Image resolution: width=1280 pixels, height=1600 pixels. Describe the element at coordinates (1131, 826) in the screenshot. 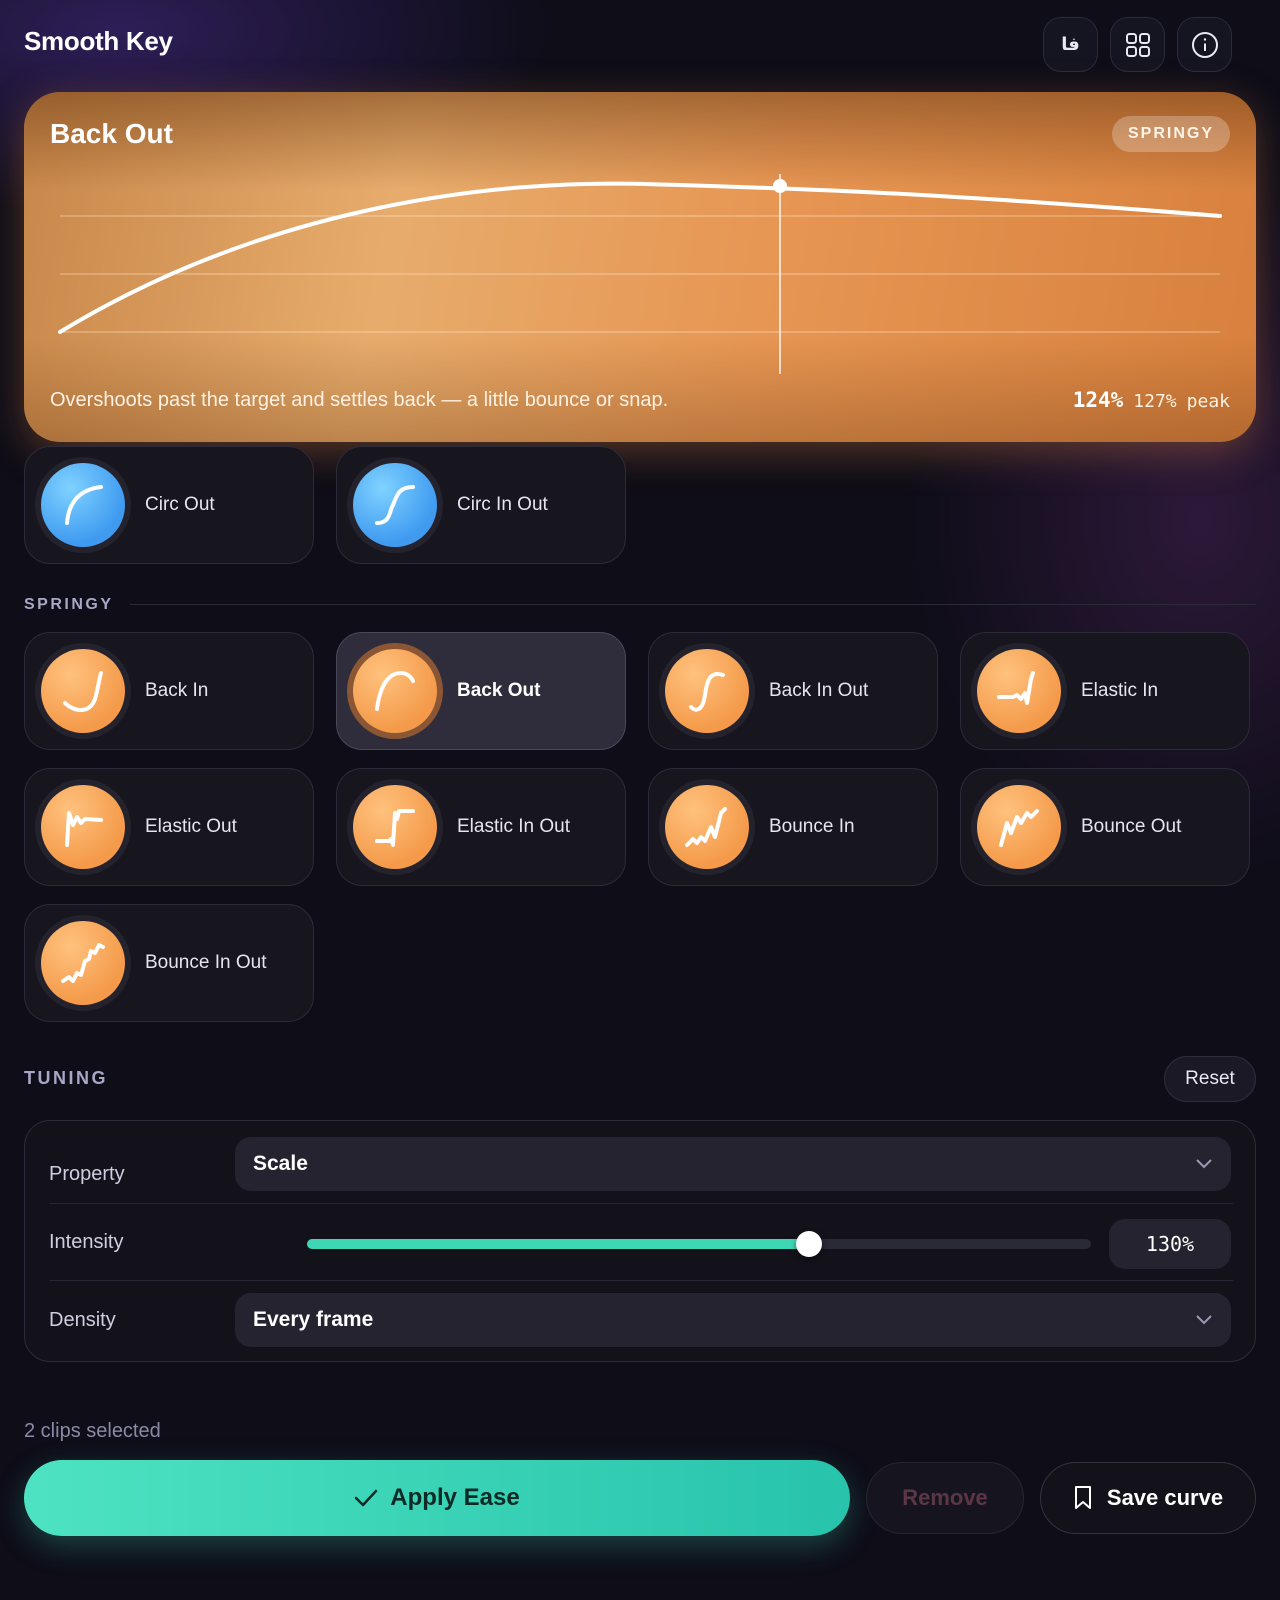

I see `preset-label: Bounce Out` at that location.